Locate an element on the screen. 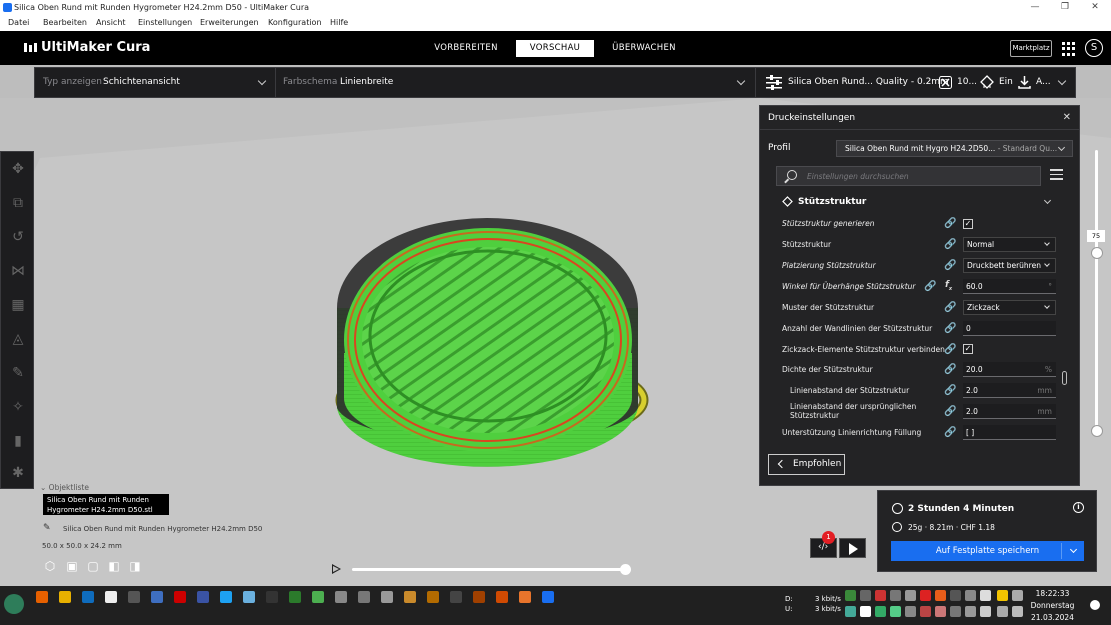  menu-erweiterungen: Erweiterungen is located at coordinates (229, 22).